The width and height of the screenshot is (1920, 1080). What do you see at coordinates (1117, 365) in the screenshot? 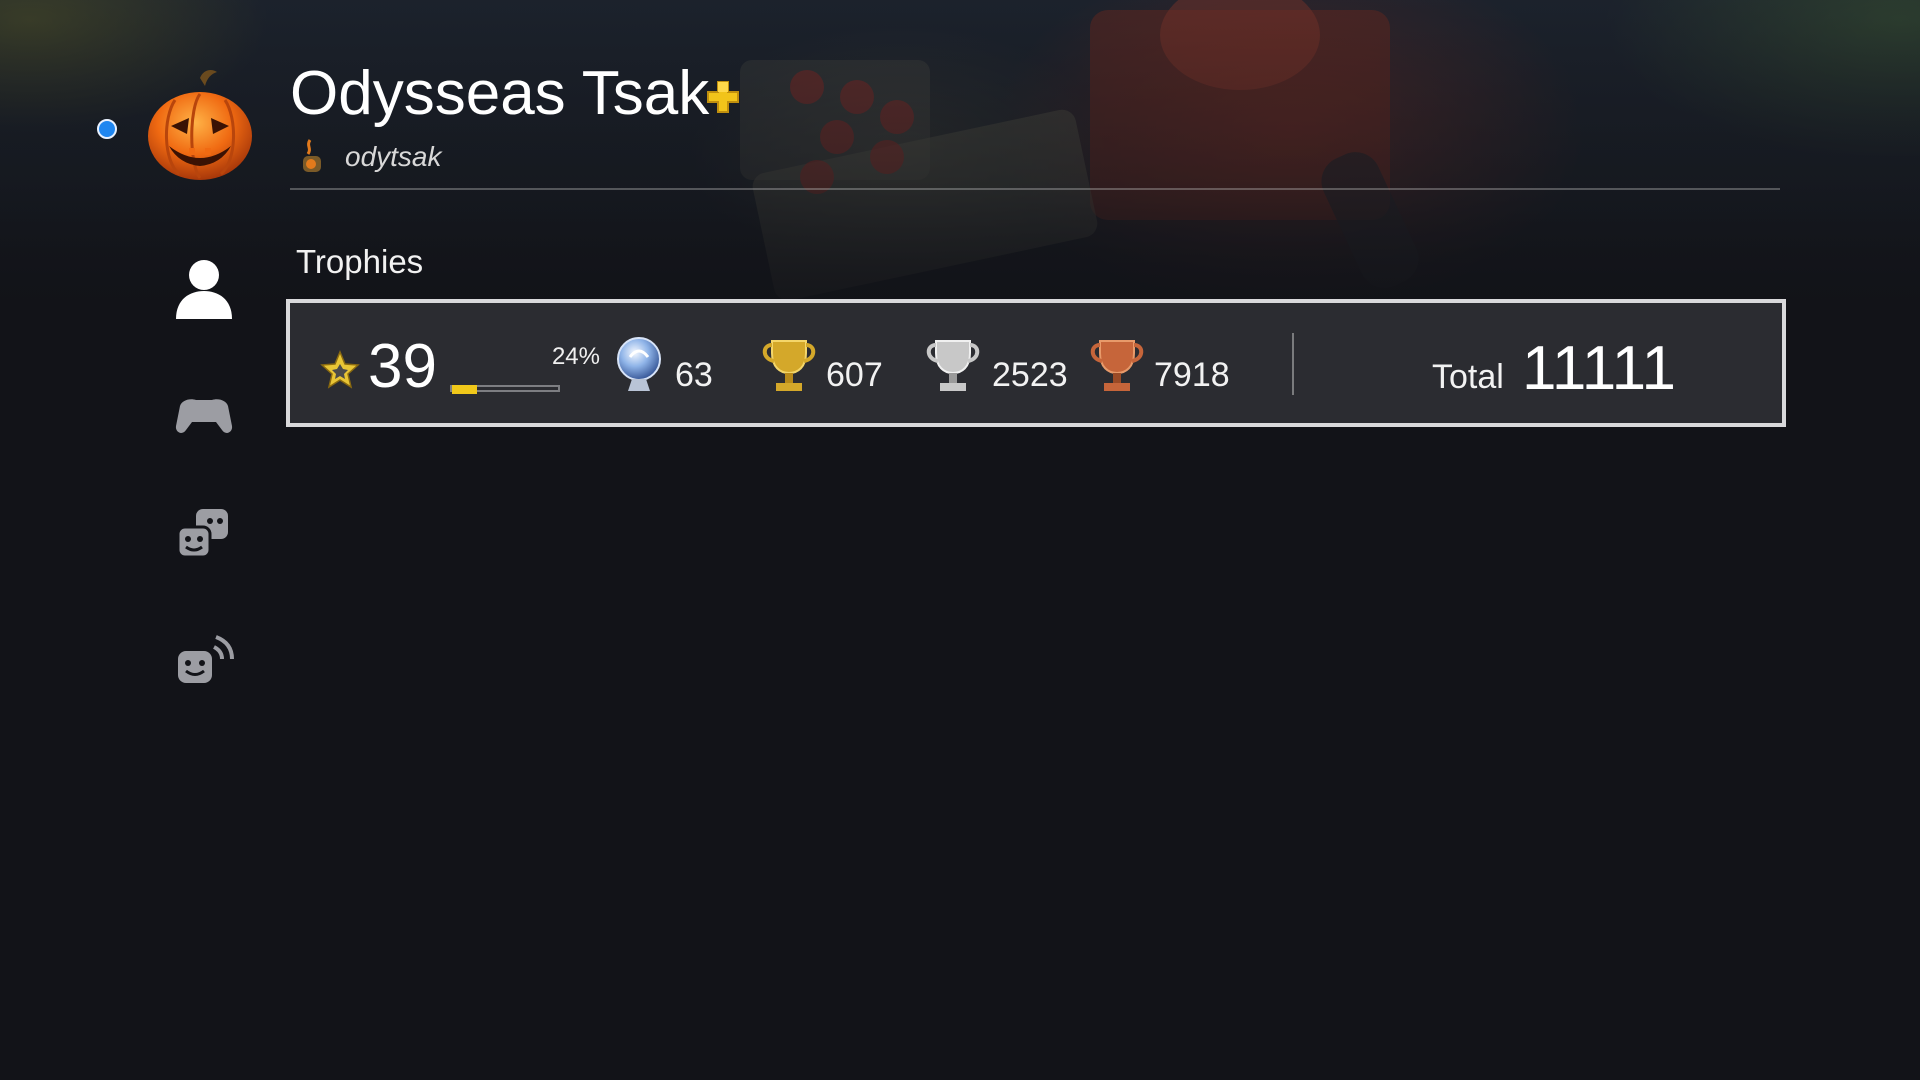
I see `bronze-trophy-icon` at bounding box center [1117, 365].